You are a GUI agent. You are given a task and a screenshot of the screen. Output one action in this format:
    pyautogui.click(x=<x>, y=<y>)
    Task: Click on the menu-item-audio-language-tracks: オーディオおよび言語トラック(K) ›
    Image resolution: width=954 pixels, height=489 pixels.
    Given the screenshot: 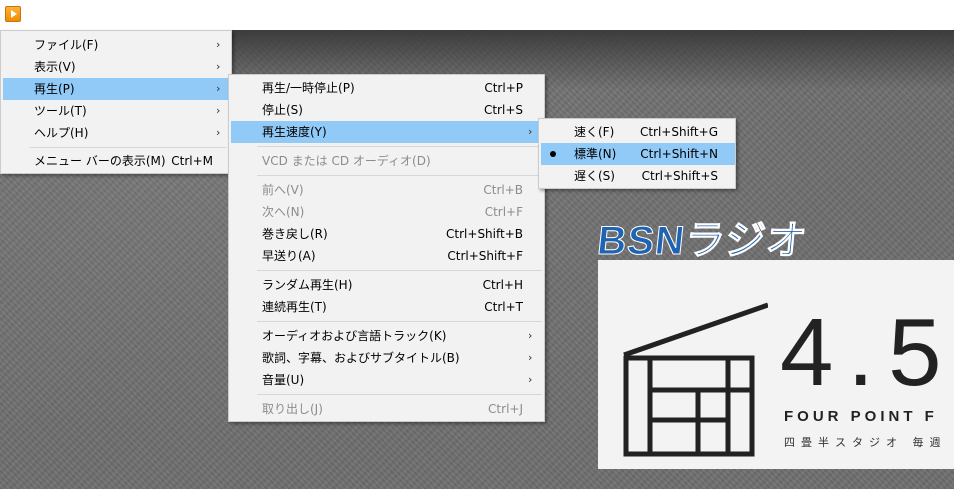 What is the action you would take?
    pyautogui.click(x=387, y=336)
    